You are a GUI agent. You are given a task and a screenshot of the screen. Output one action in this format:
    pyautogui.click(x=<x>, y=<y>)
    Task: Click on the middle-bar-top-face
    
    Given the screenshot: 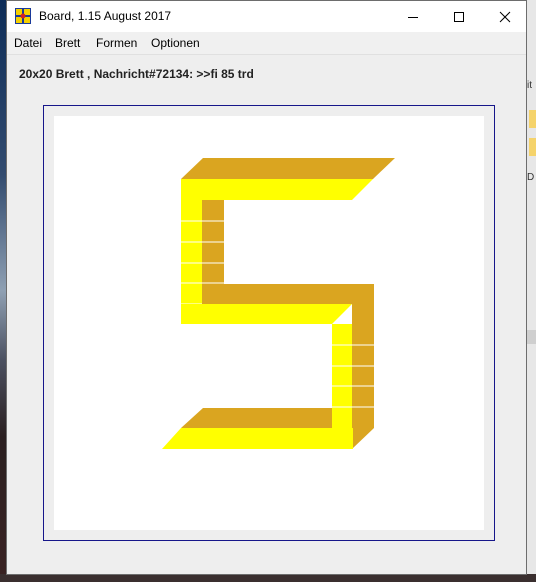 What is the action you would take?
    pyautogui.click(x=288, y=294)
    